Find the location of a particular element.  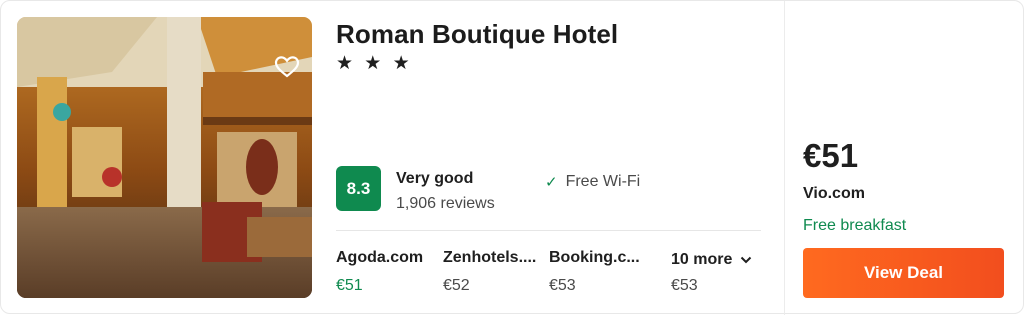

provider-price: €52 is located at coordinates (456, 285).